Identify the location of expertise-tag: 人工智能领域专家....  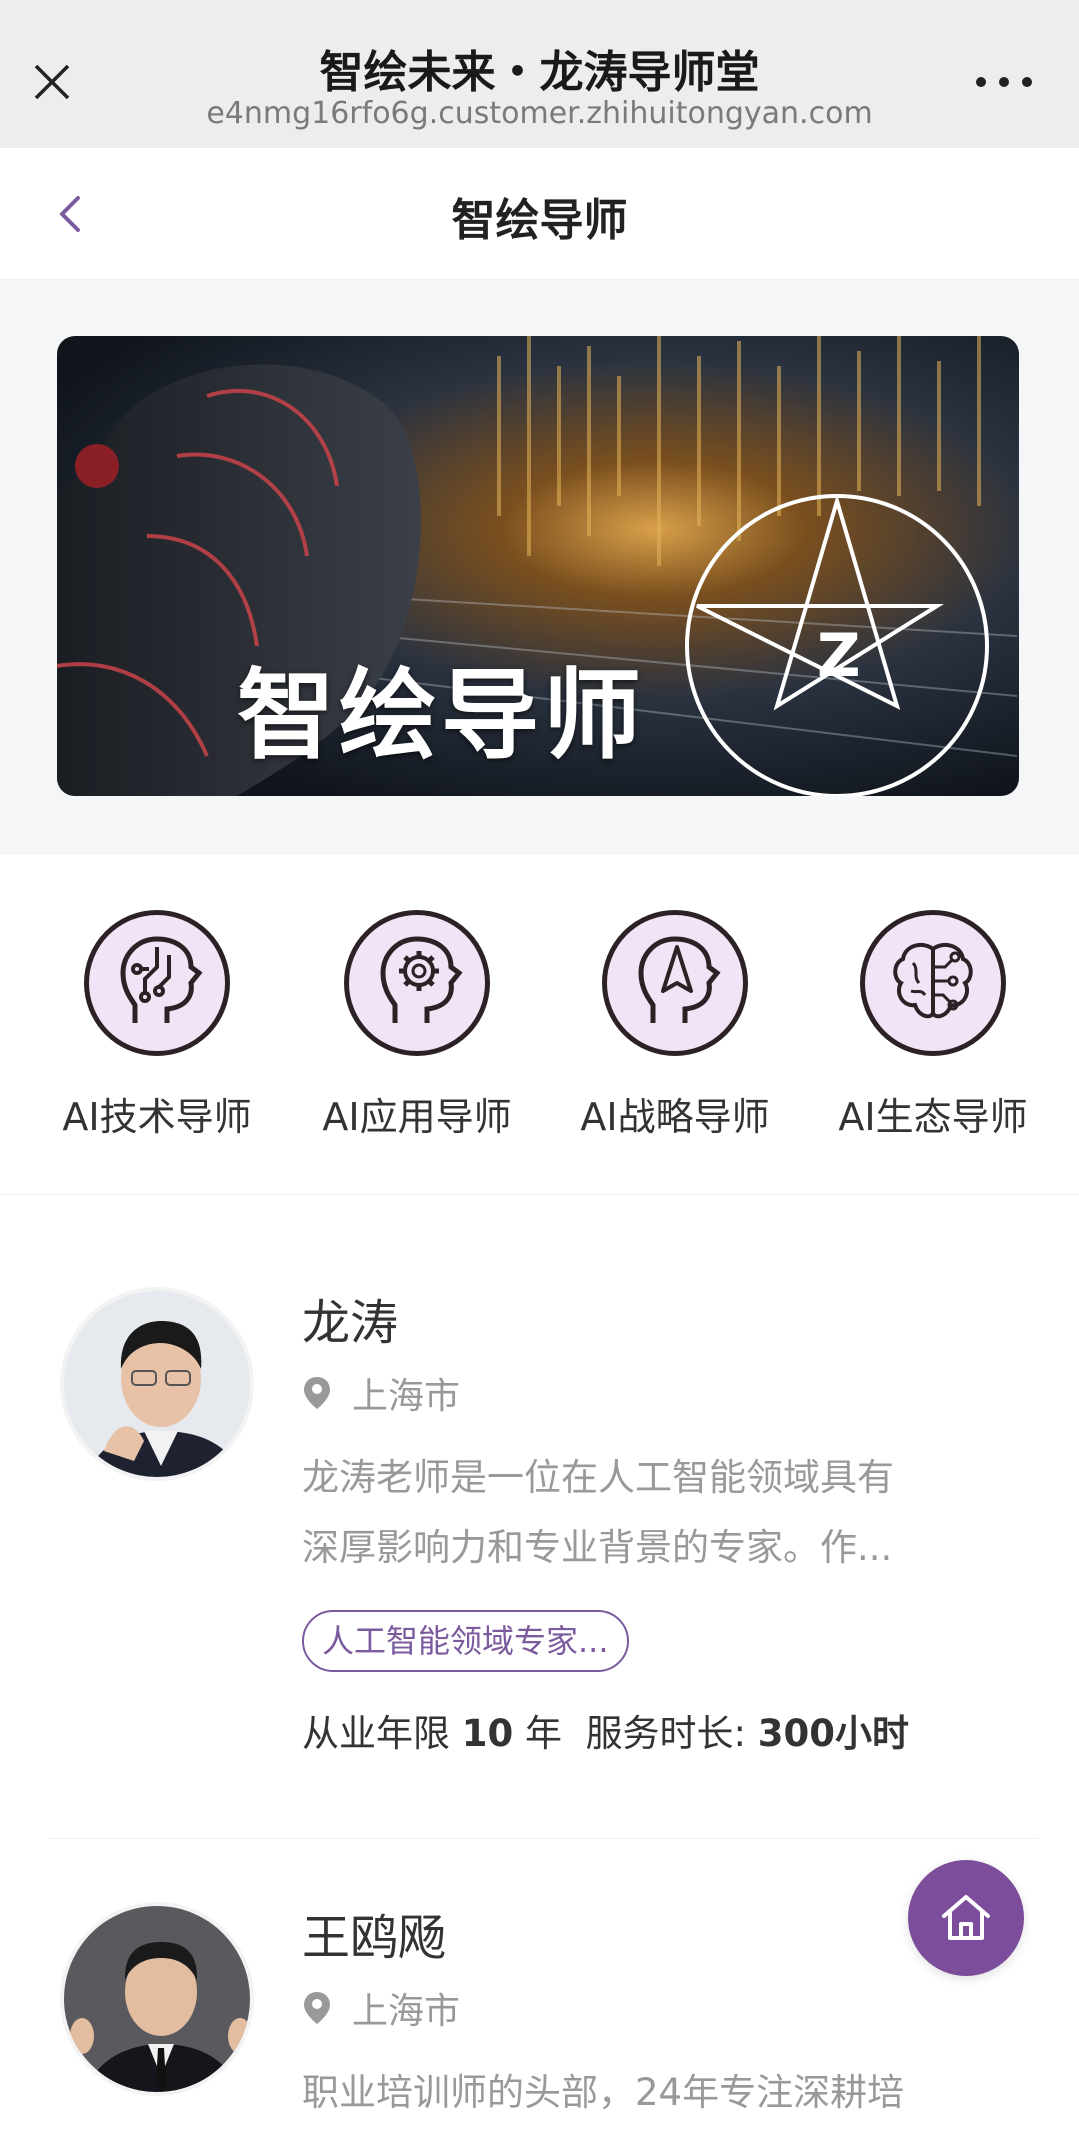
(465, 1641).